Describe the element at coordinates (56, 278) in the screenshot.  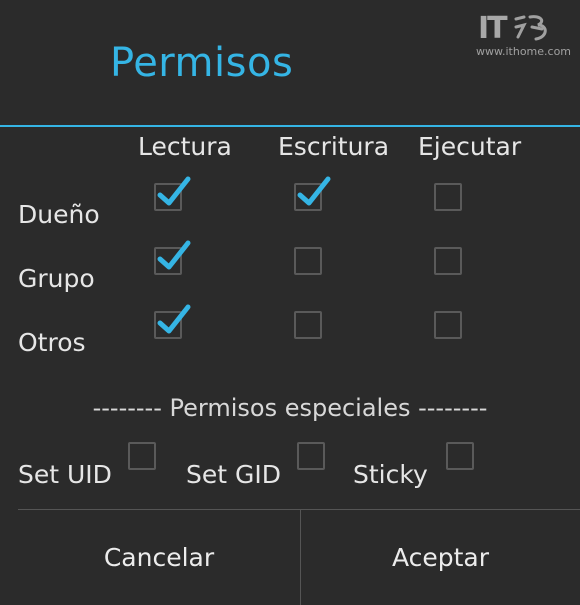
I see `row-label-grupo: Grupo` at that location.